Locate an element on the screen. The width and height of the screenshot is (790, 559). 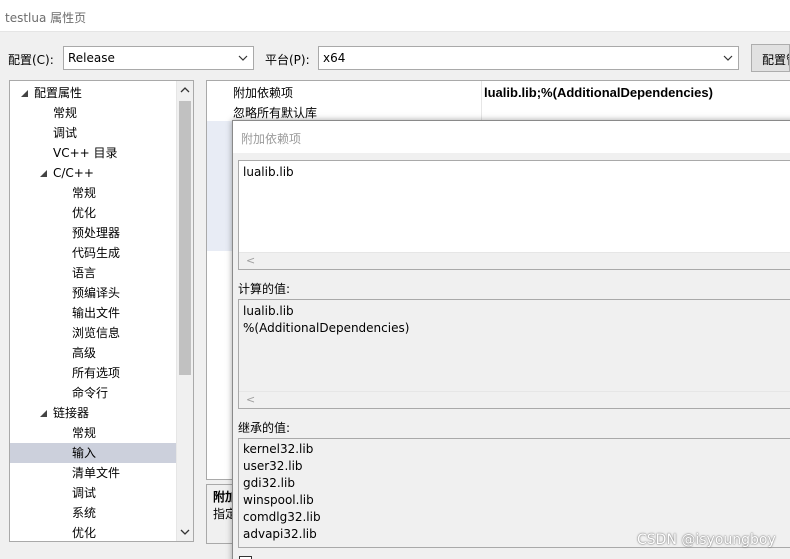
tree-item: 配置属性 is located at coordinates (93, 93).